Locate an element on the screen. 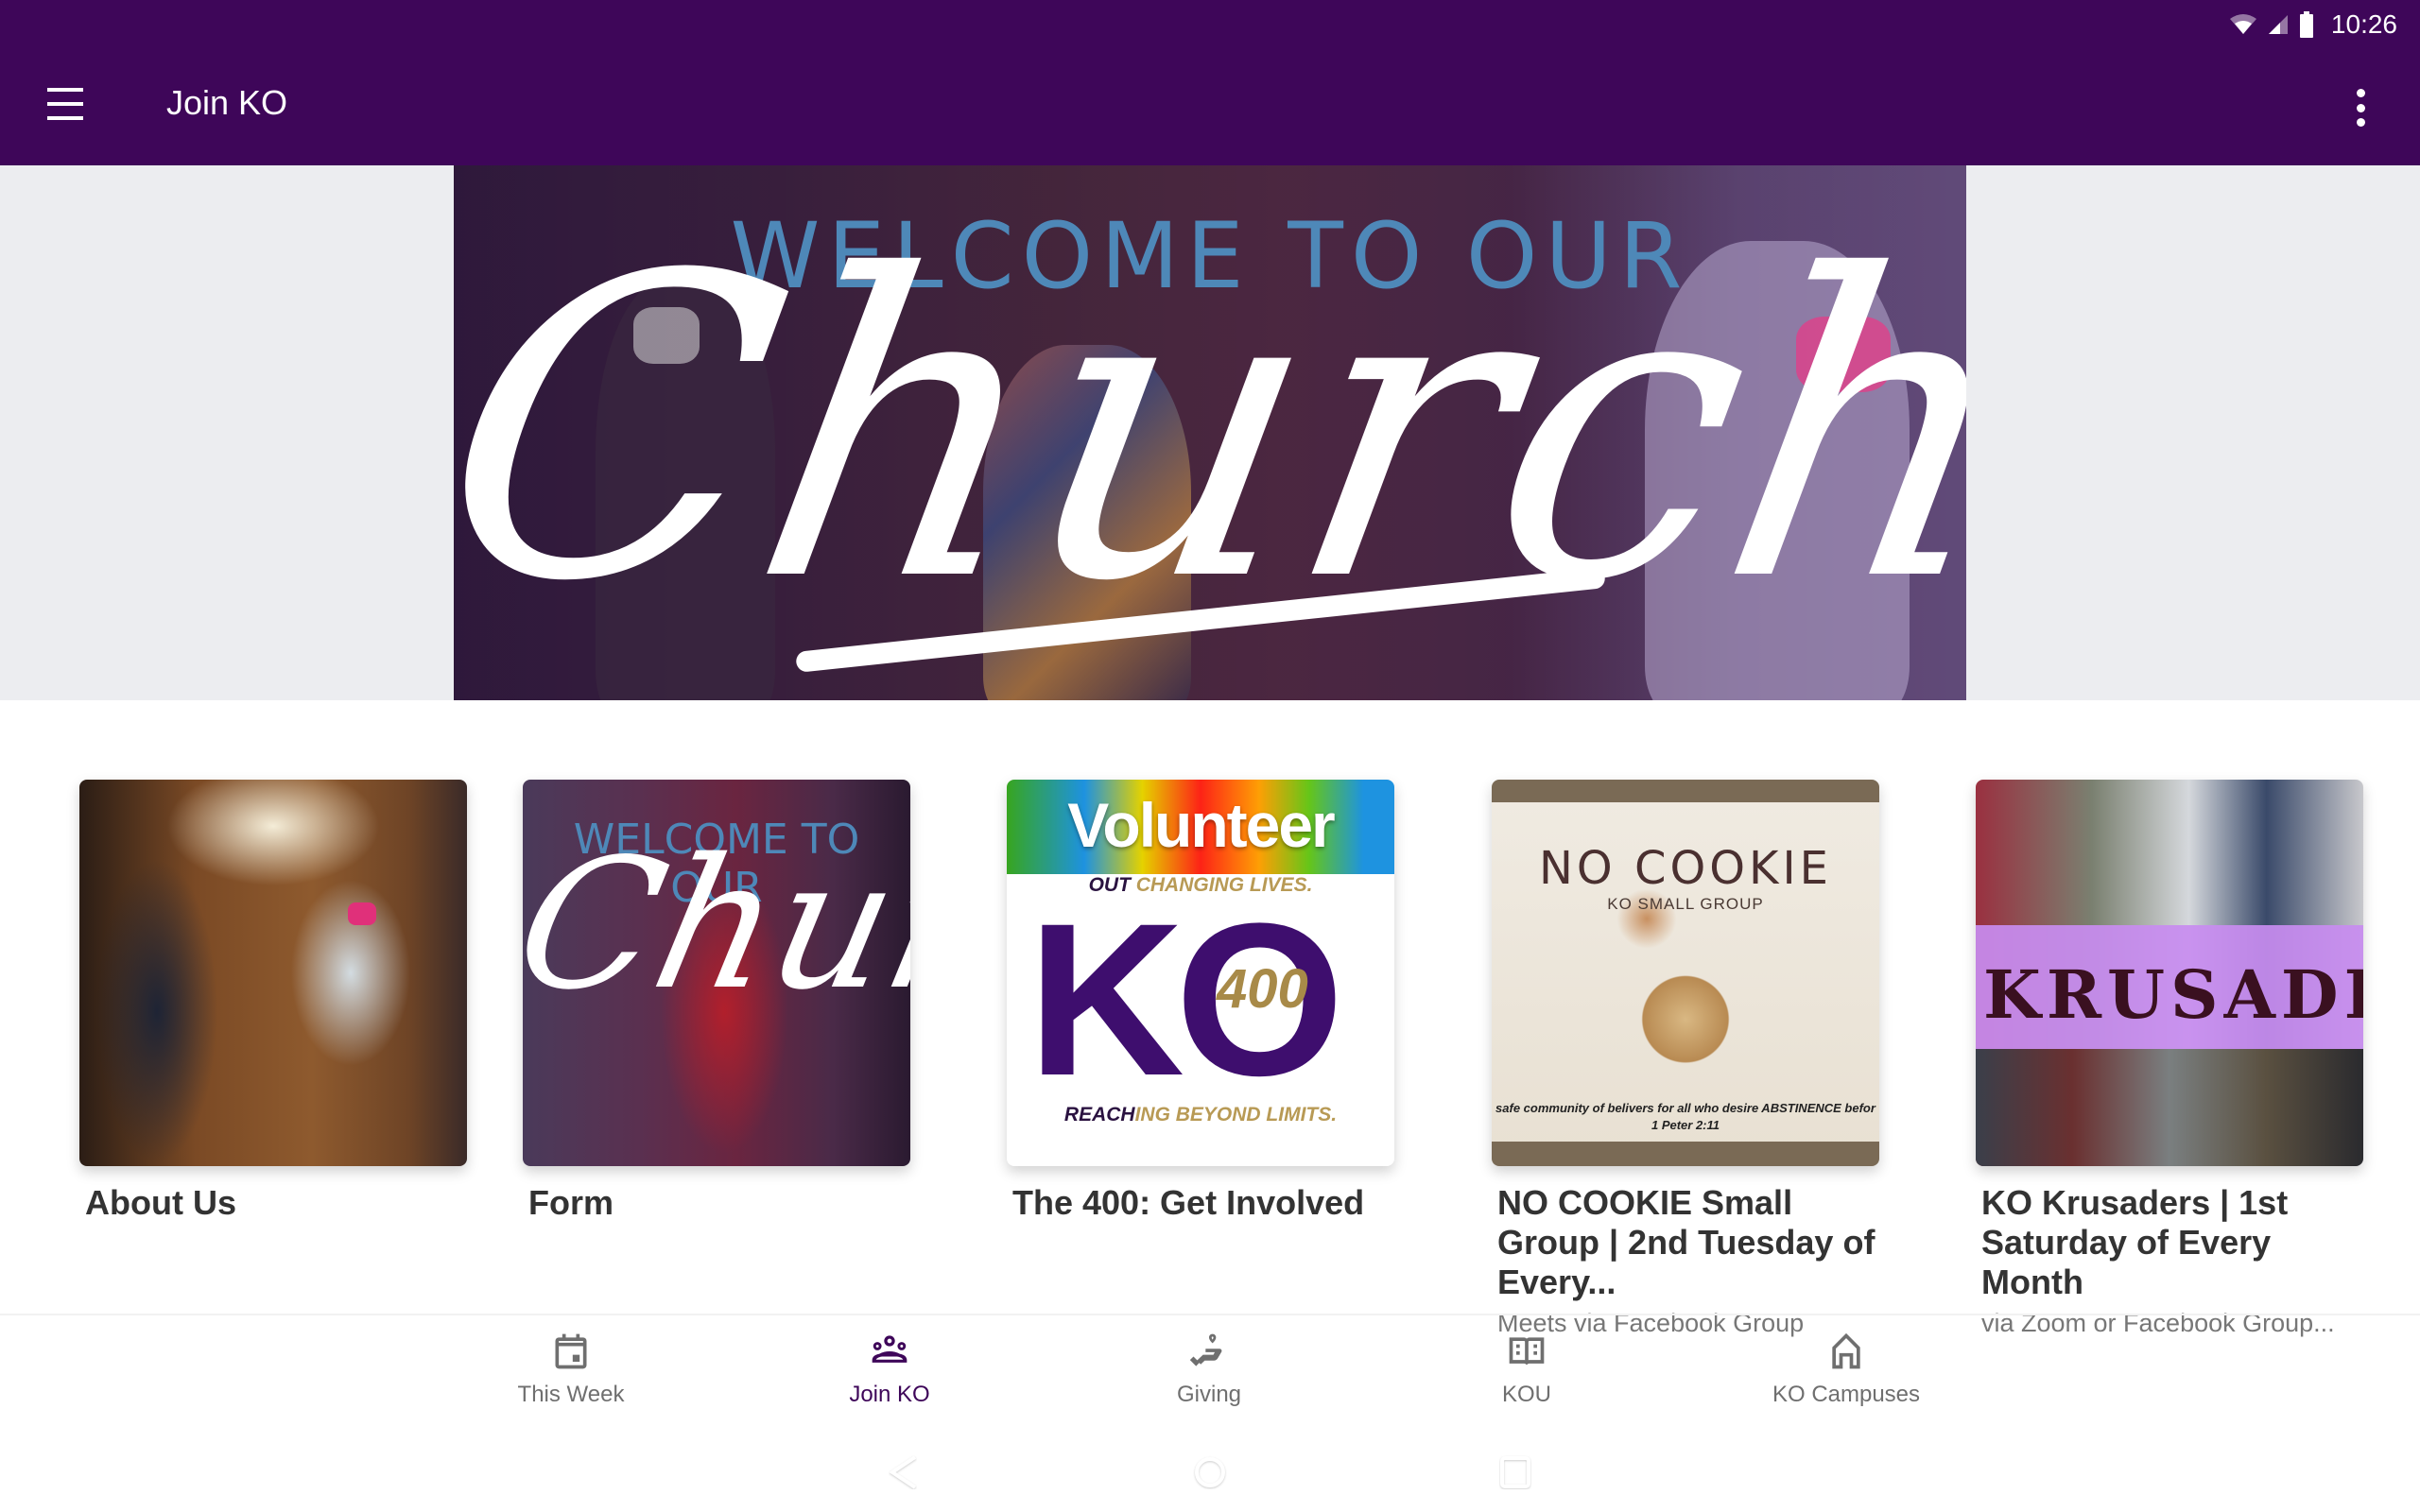 This screenshot has height=1512, width=2420. hamburger-menu-icon is located at coordinates (65, 90).